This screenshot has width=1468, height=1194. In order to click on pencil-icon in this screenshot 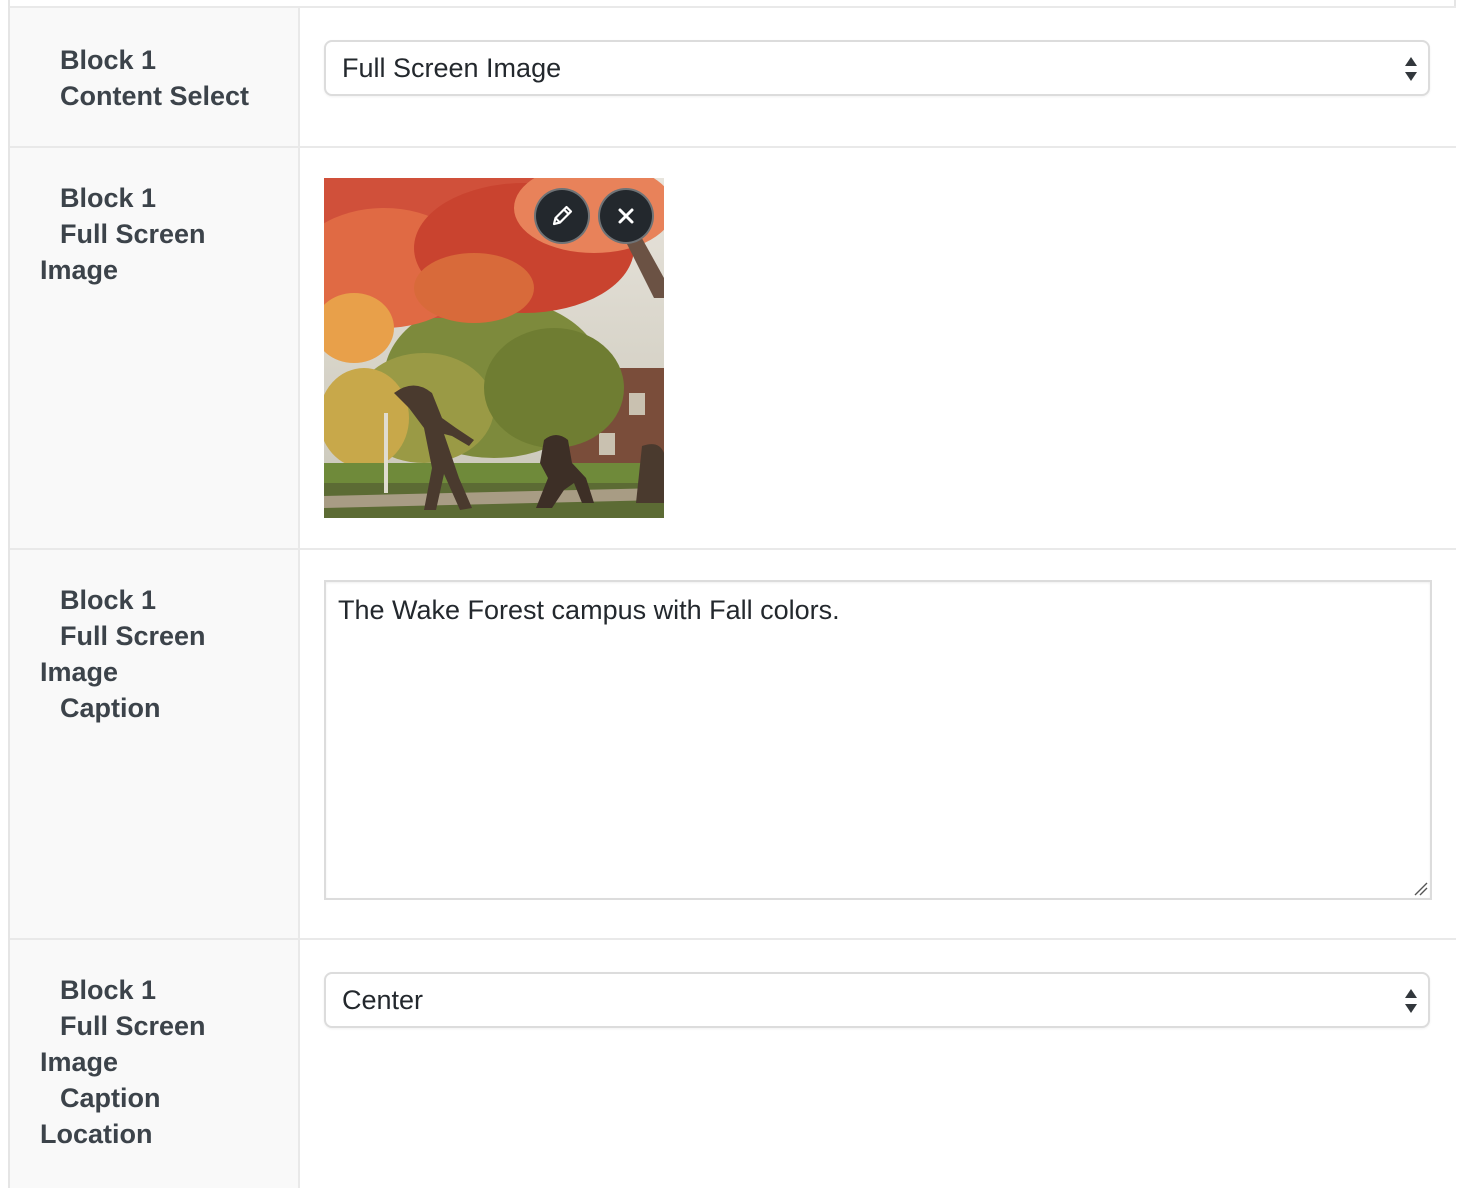, I will do `click(562, 215)`.